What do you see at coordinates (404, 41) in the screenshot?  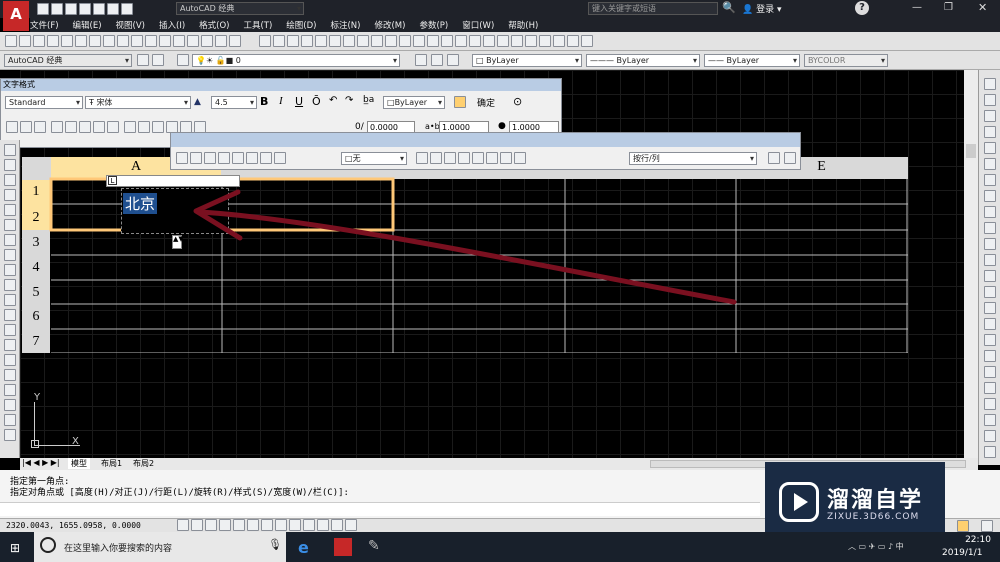 I see `undo-icon` at bounding box center [404, 41].